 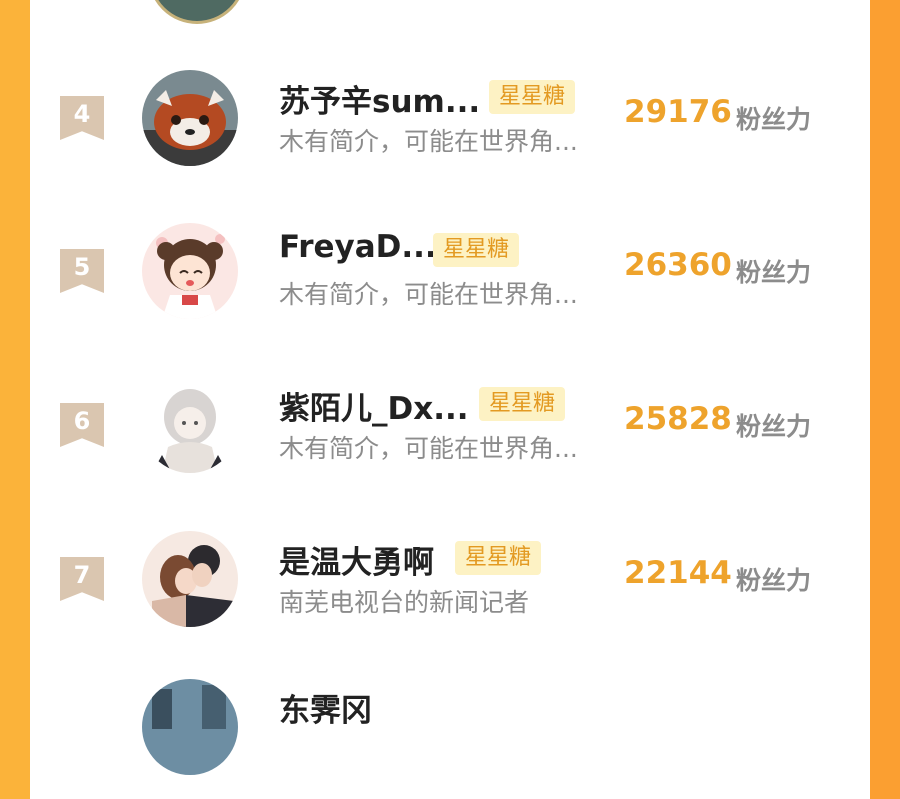 What do you see at coordinates (450, 279) in the screenshot?
I see `list-item: 5 FreyaD... 星星糖 木有简介，可能在世界角... 26360 粉丝力` at bounding box center [450, 279].